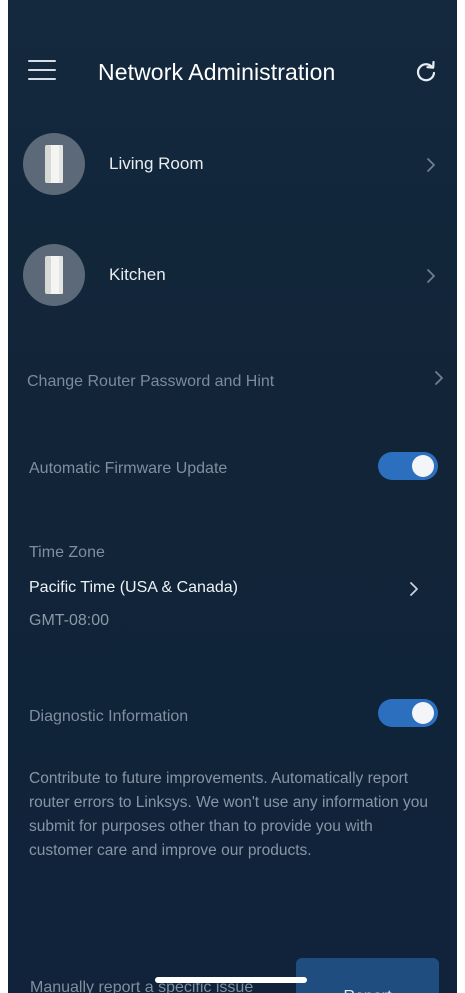 Image resolution: width=465 pixels, height=993 pixels. Describe the element at coordinates (128, 468) in the screenshot. I see `firmware-update-label: Automatic Firmware Update` at that location.